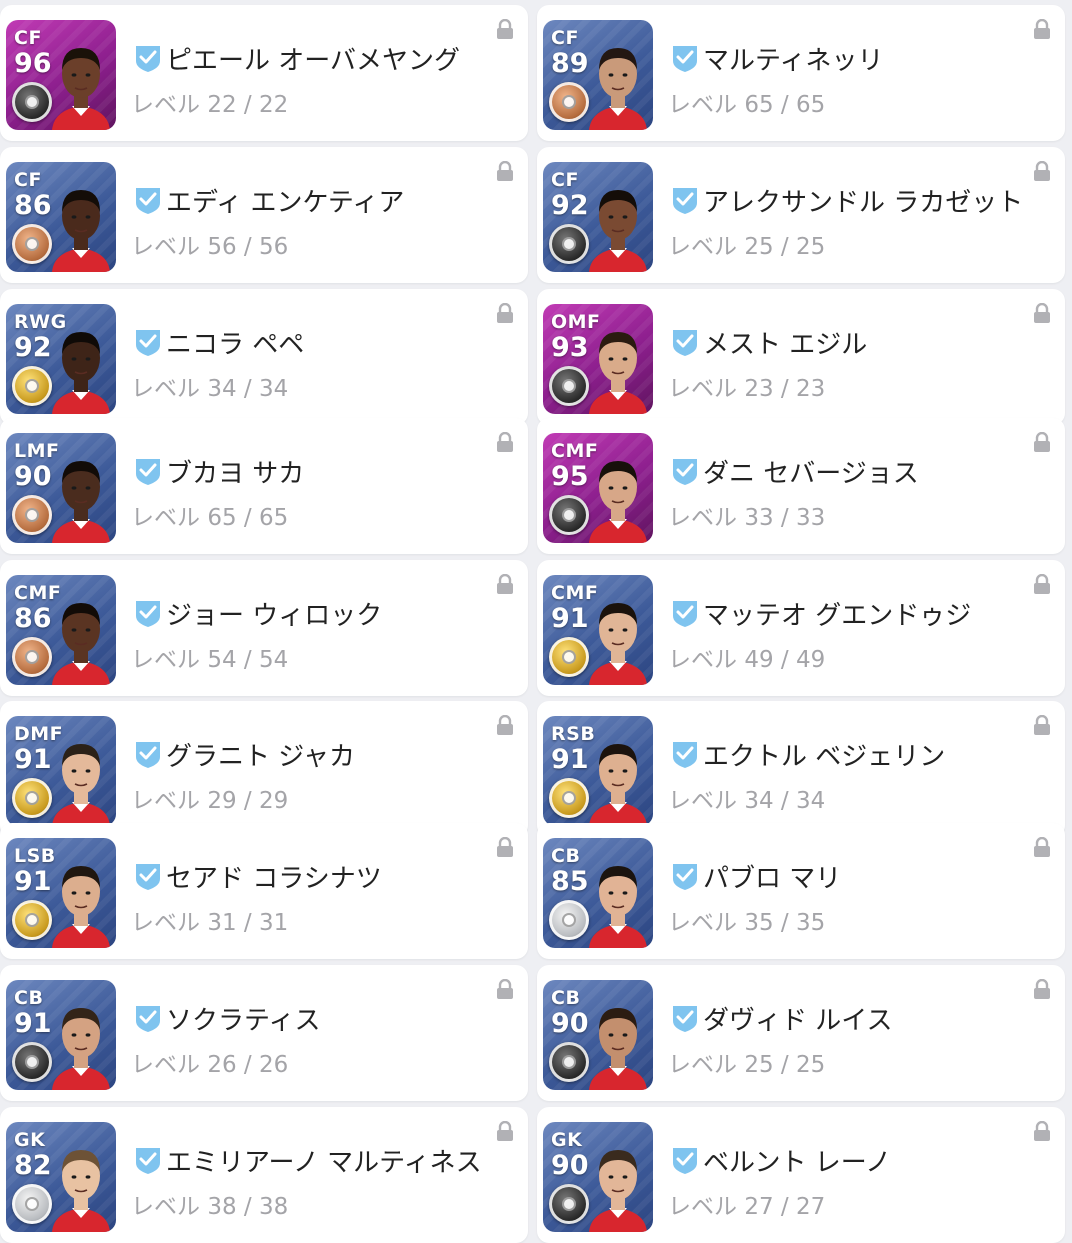  I want to click on player-card-image: LSB 91, so click(61, 893).